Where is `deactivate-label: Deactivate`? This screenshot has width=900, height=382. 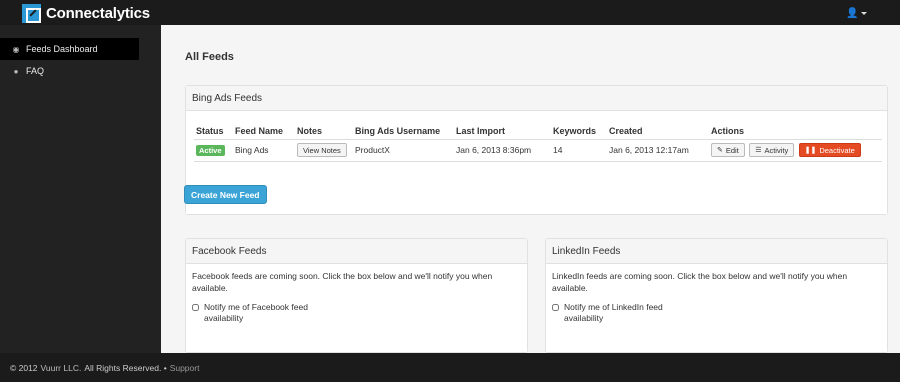 deactivate-label: Deactivate is located at coordinates (837, 150).